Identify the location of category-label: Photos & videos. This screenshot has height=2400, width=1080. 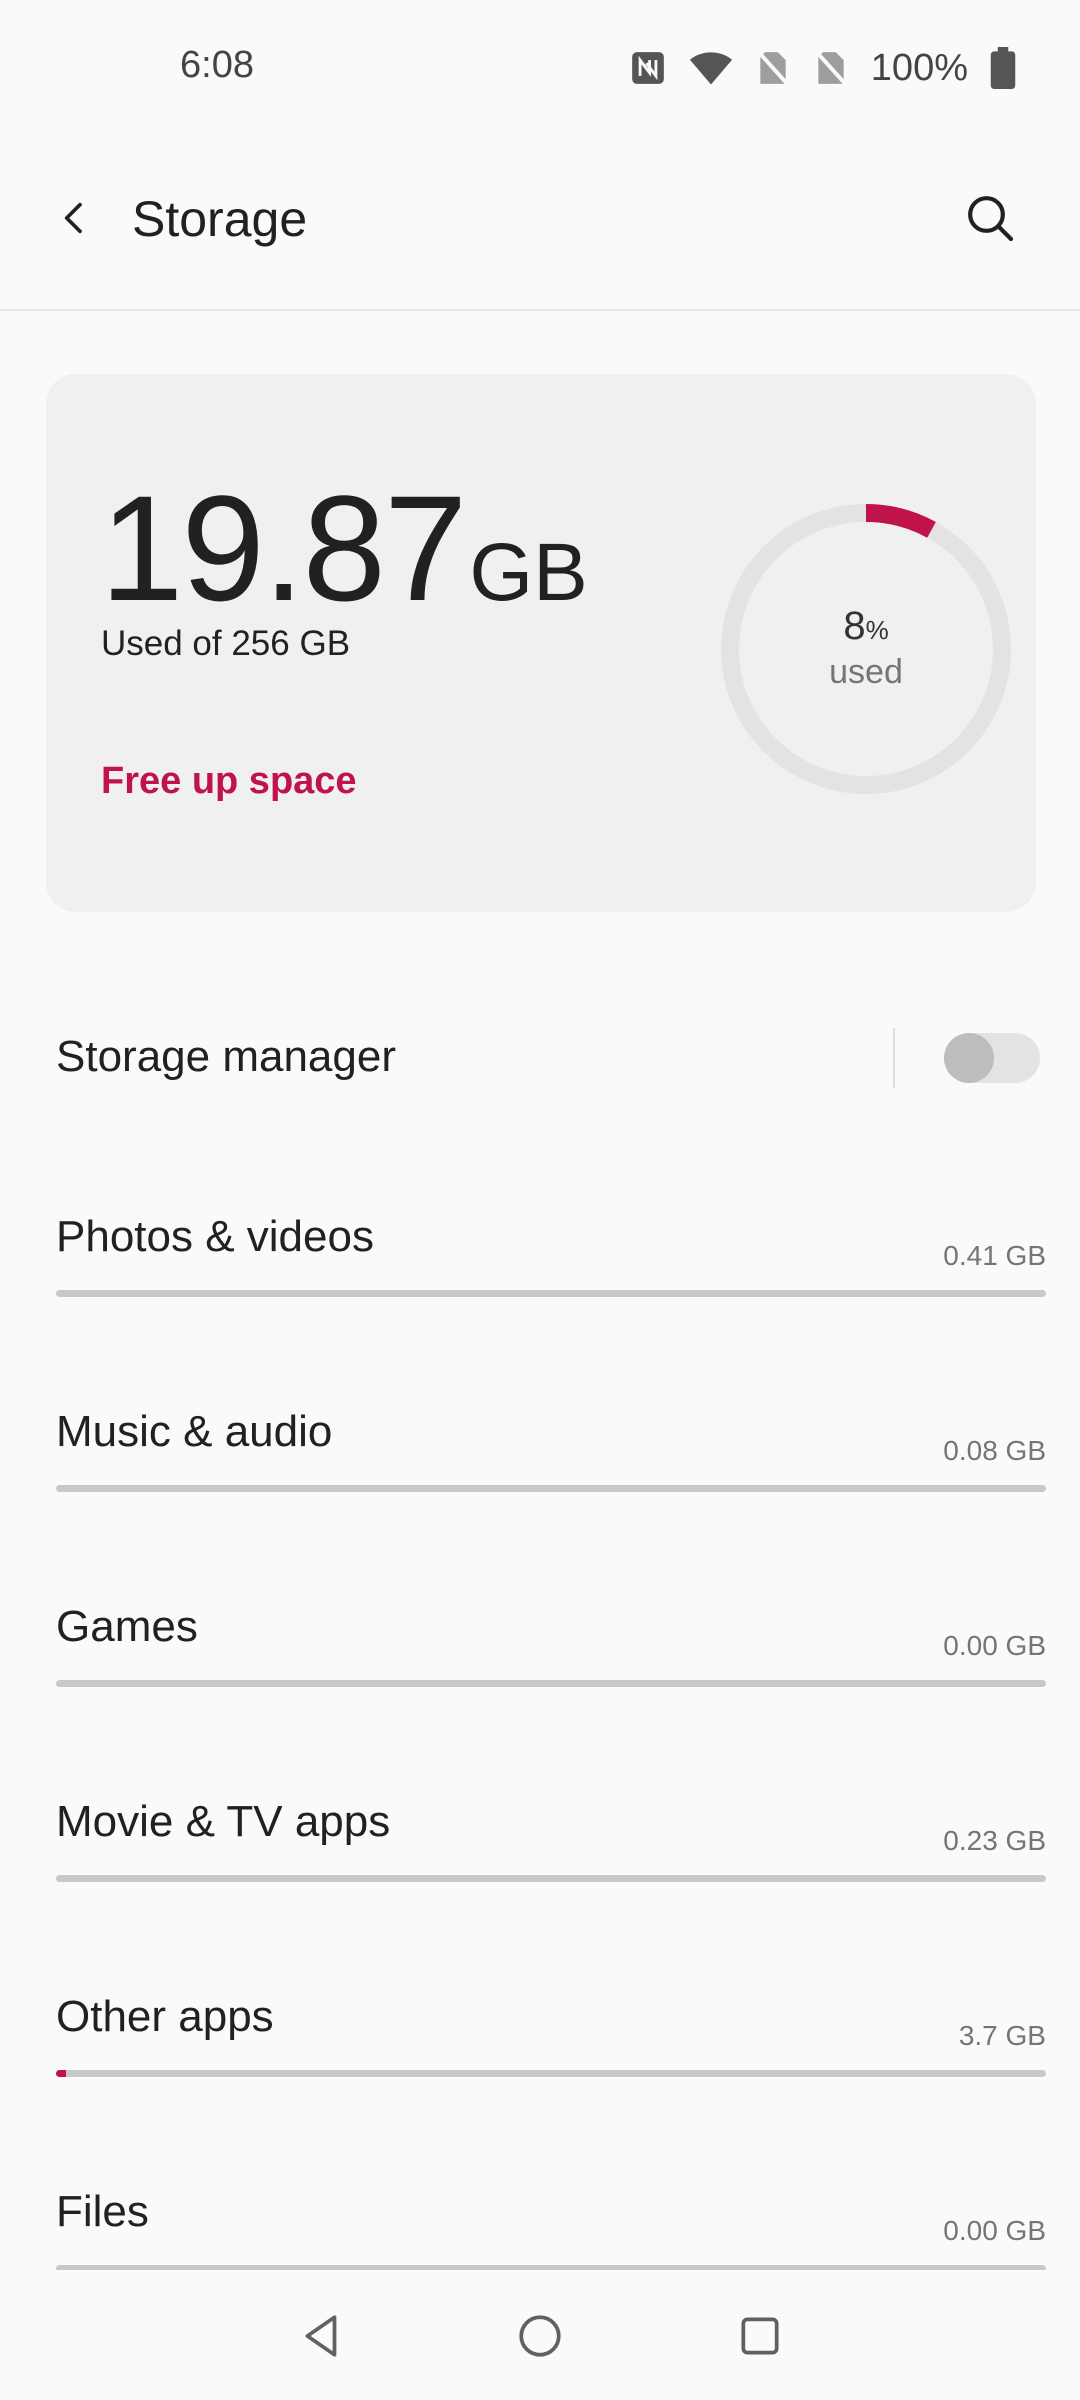
(215, 1236).